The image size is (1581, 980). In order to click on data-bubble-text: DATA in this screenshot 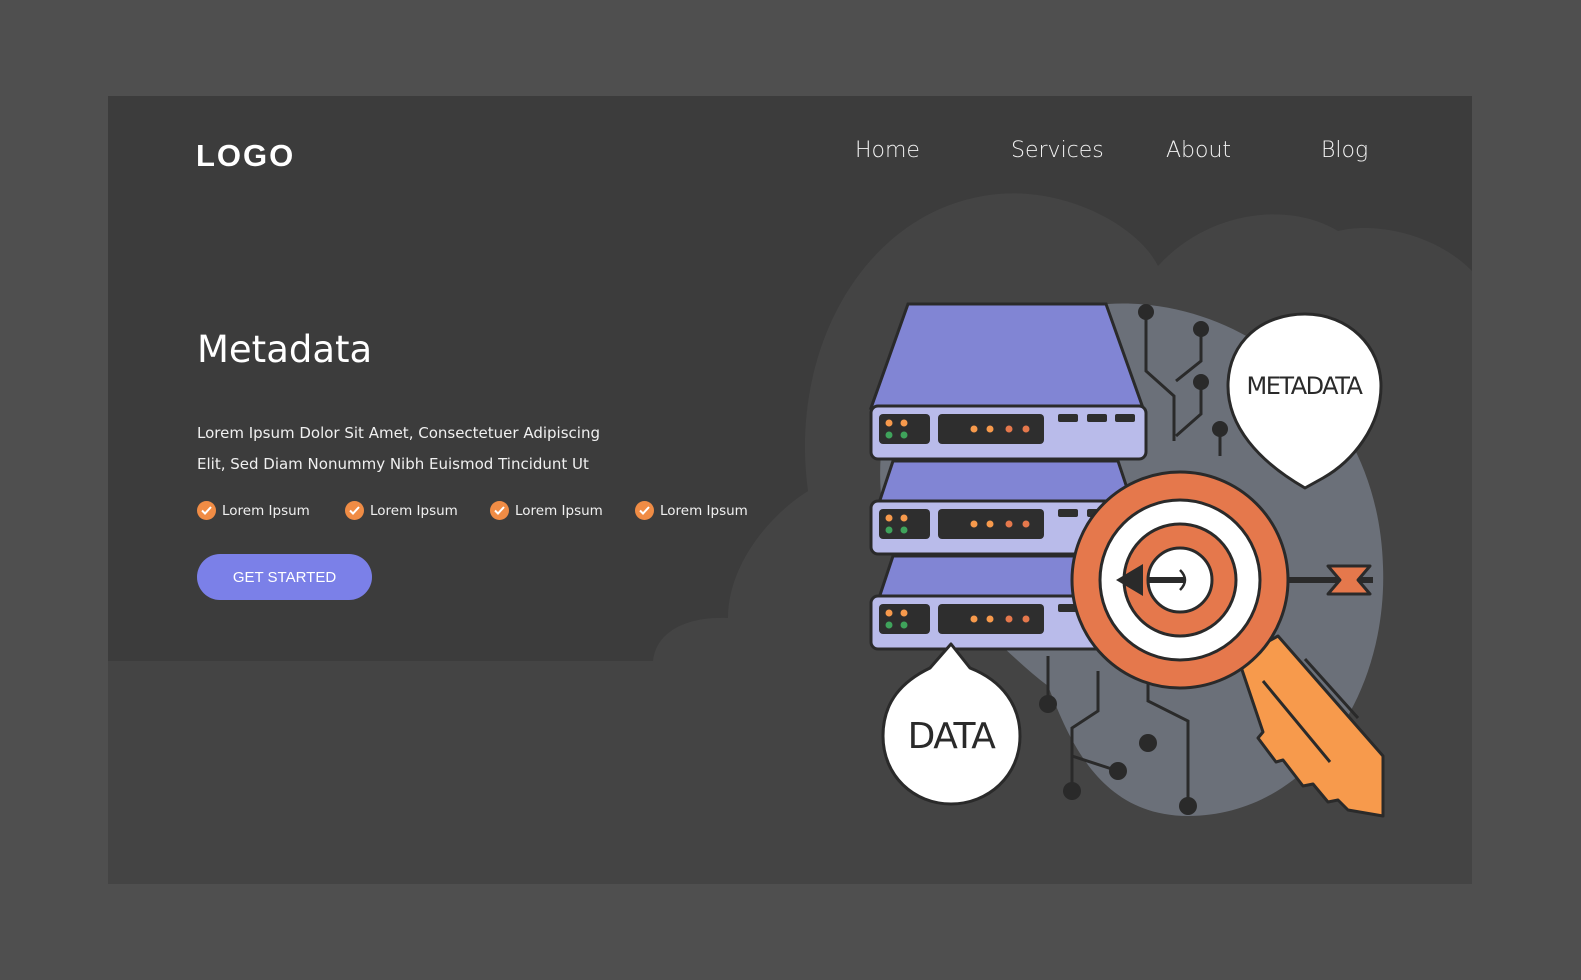, I will do `click(952, 736)`.